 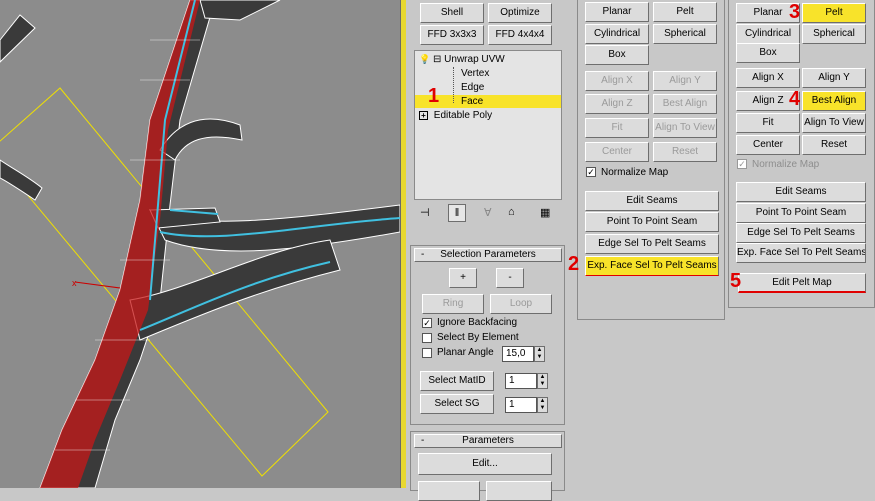 I want to click on step-marker-5: 5, so click(x=736, y=281).